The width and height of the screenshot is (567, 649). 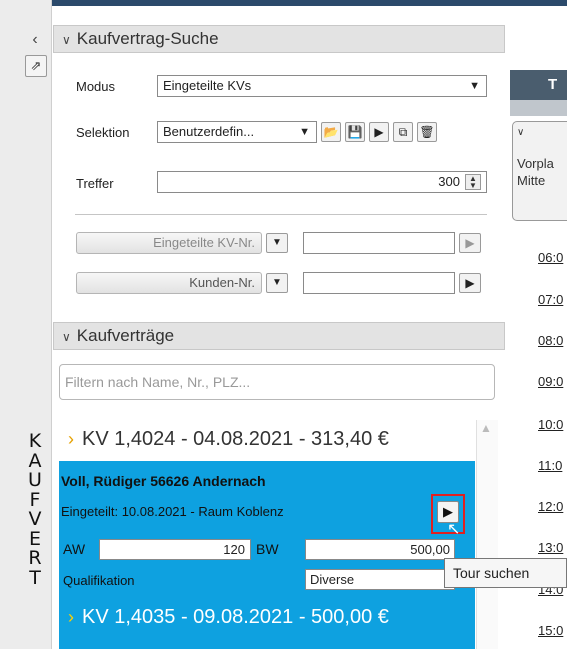 What do you see at coordinates (550, 257) in the screenshot?
I see `time-slot: 06:0` at bounding box center [550, 257].